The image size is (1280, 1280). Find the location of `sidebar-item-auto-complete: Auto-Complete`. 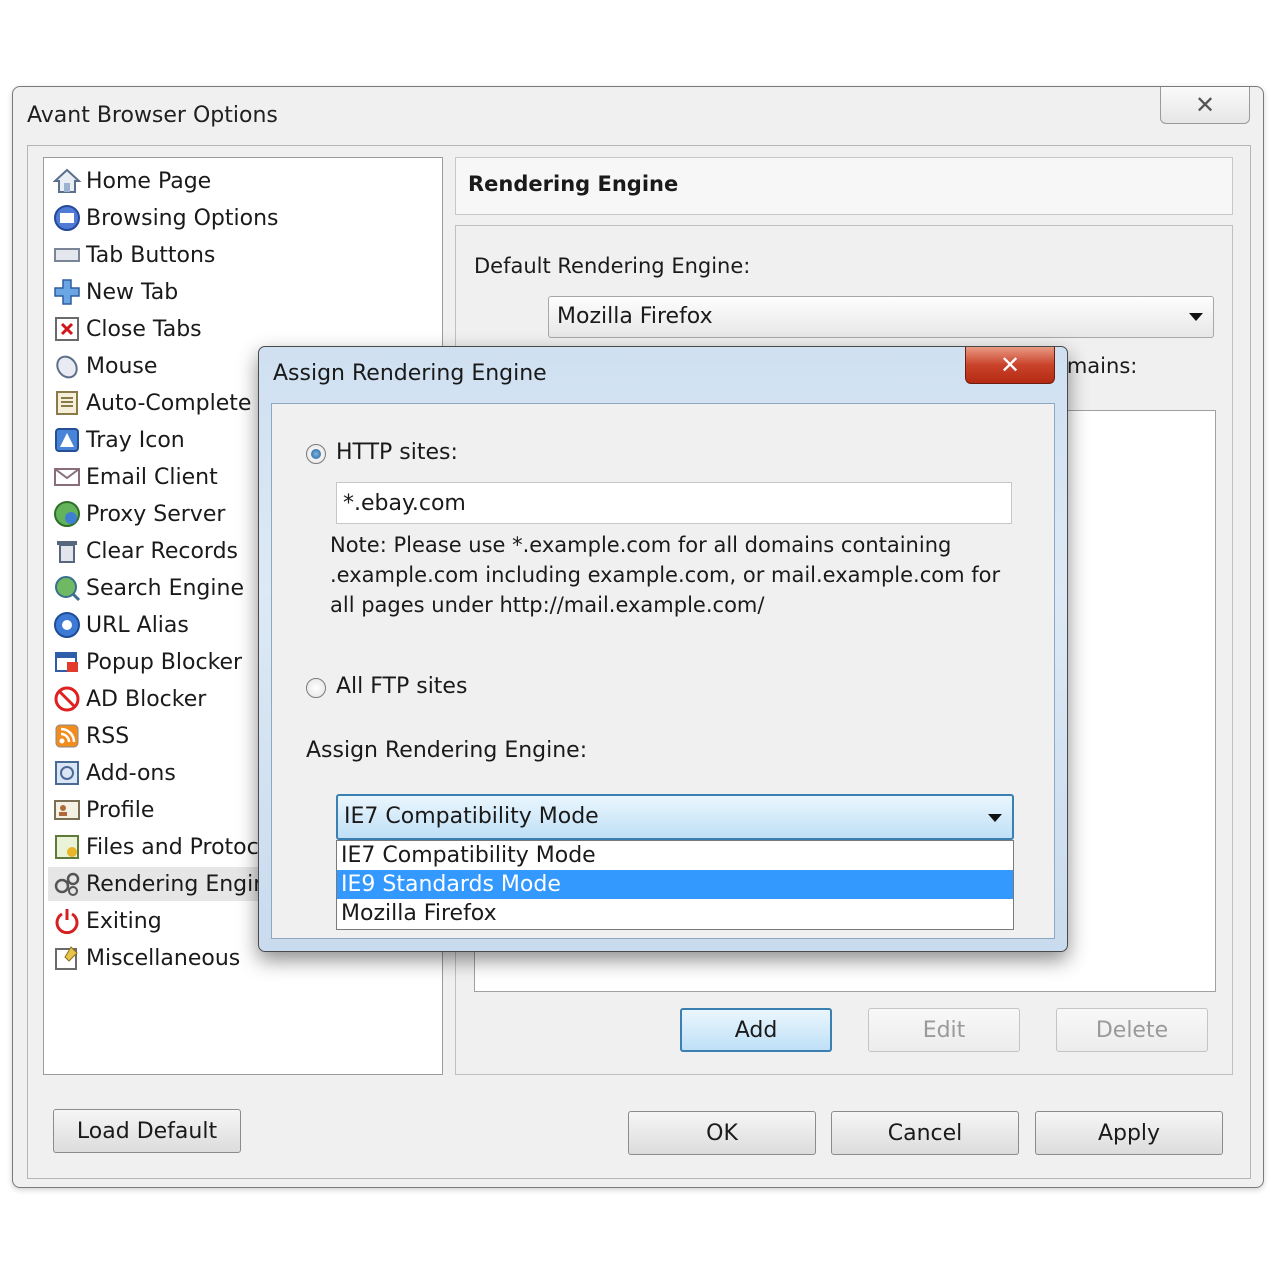

sidebar-item-auto-complete: Auto-Complete is located at coordinates (151, 403).